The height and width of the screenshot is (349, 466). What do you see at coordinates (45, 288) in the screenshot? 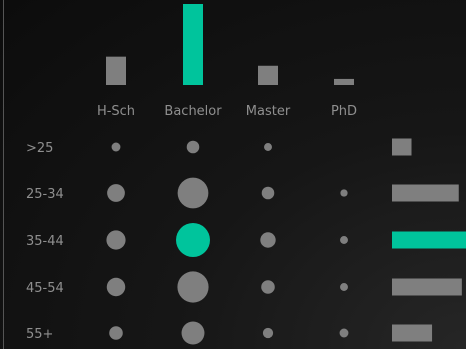
I see `row-label: 45-54` at bounding box center [45, 288].